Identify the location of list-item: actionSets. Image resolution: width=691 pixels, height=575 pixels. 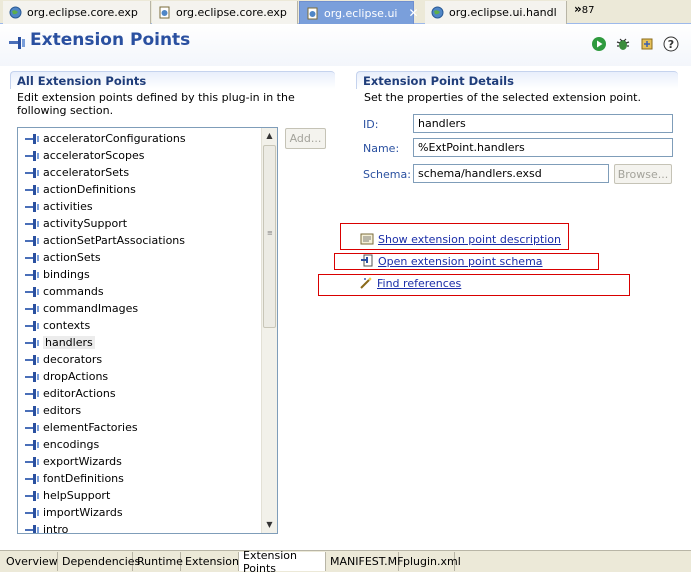
(142, 257).